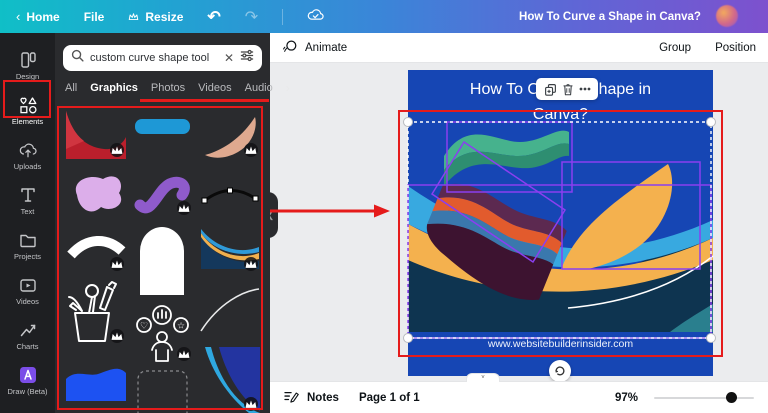 This screenshot has height=413, width=768. I want to click on tab-videos: Videos, so click(214, 88).